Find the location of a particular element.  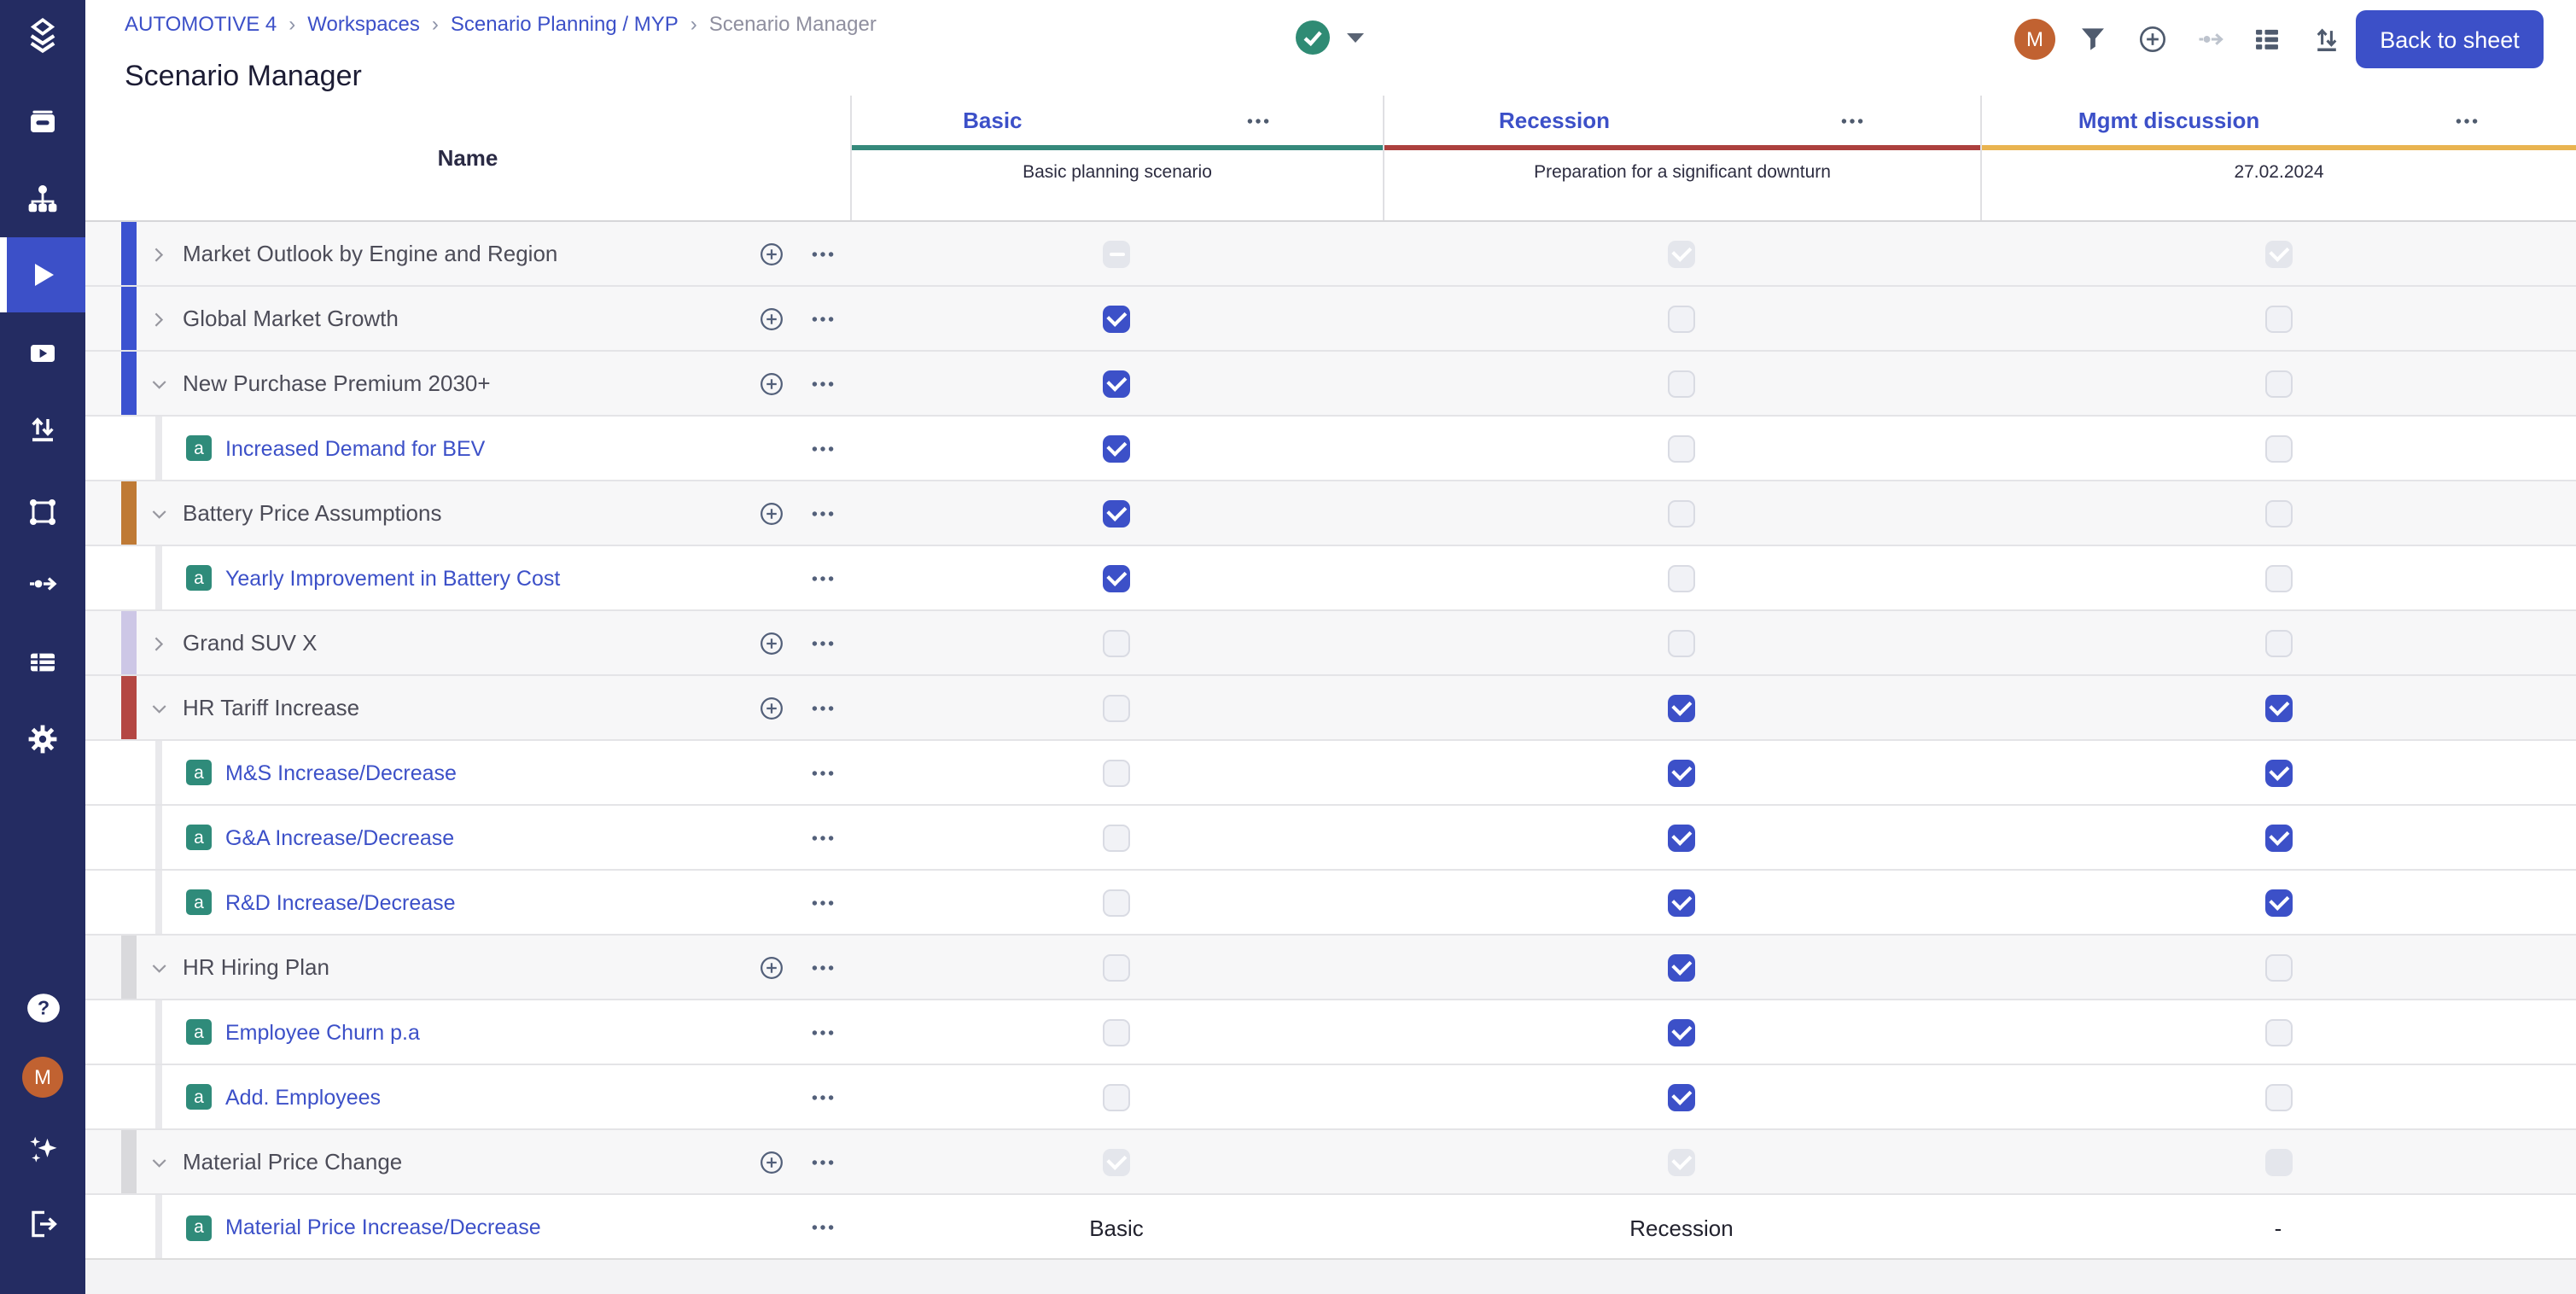

status-group is located at coordinates (1329, 37).